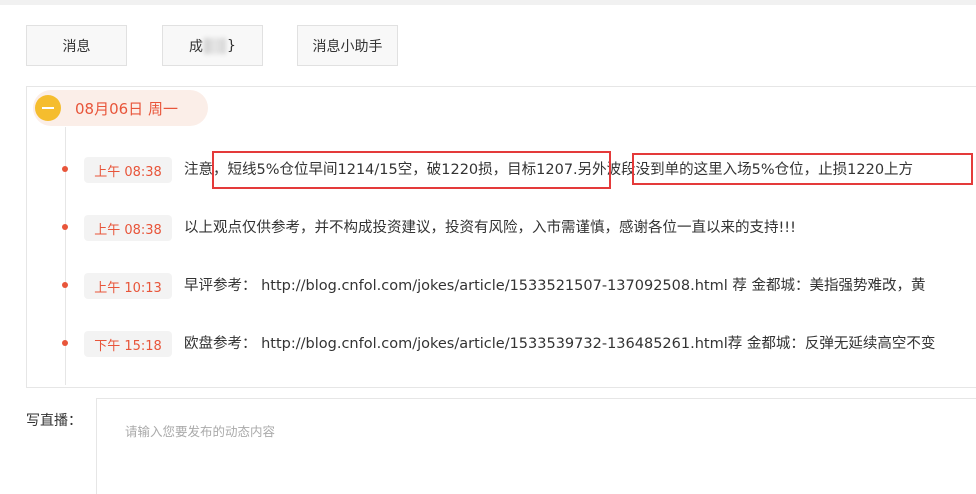 The height and width of the screenshot is (494, 976). Describe the element at coordinates (54, 421) in the screenshot. I see `compose-label: 写直播：` at that location.